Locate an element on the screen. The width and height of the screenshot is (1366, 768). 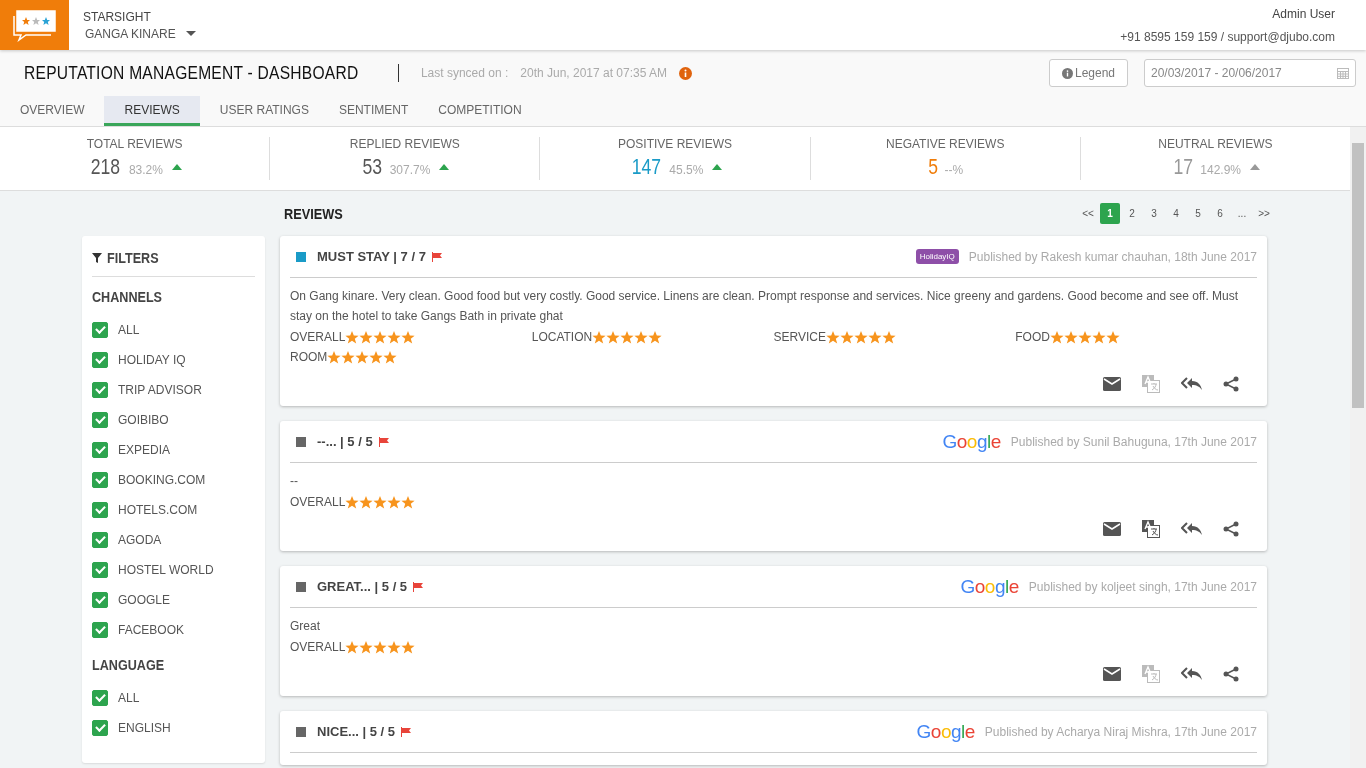
filter-group-title: CHANNELS is located at coordinates (127, 297).